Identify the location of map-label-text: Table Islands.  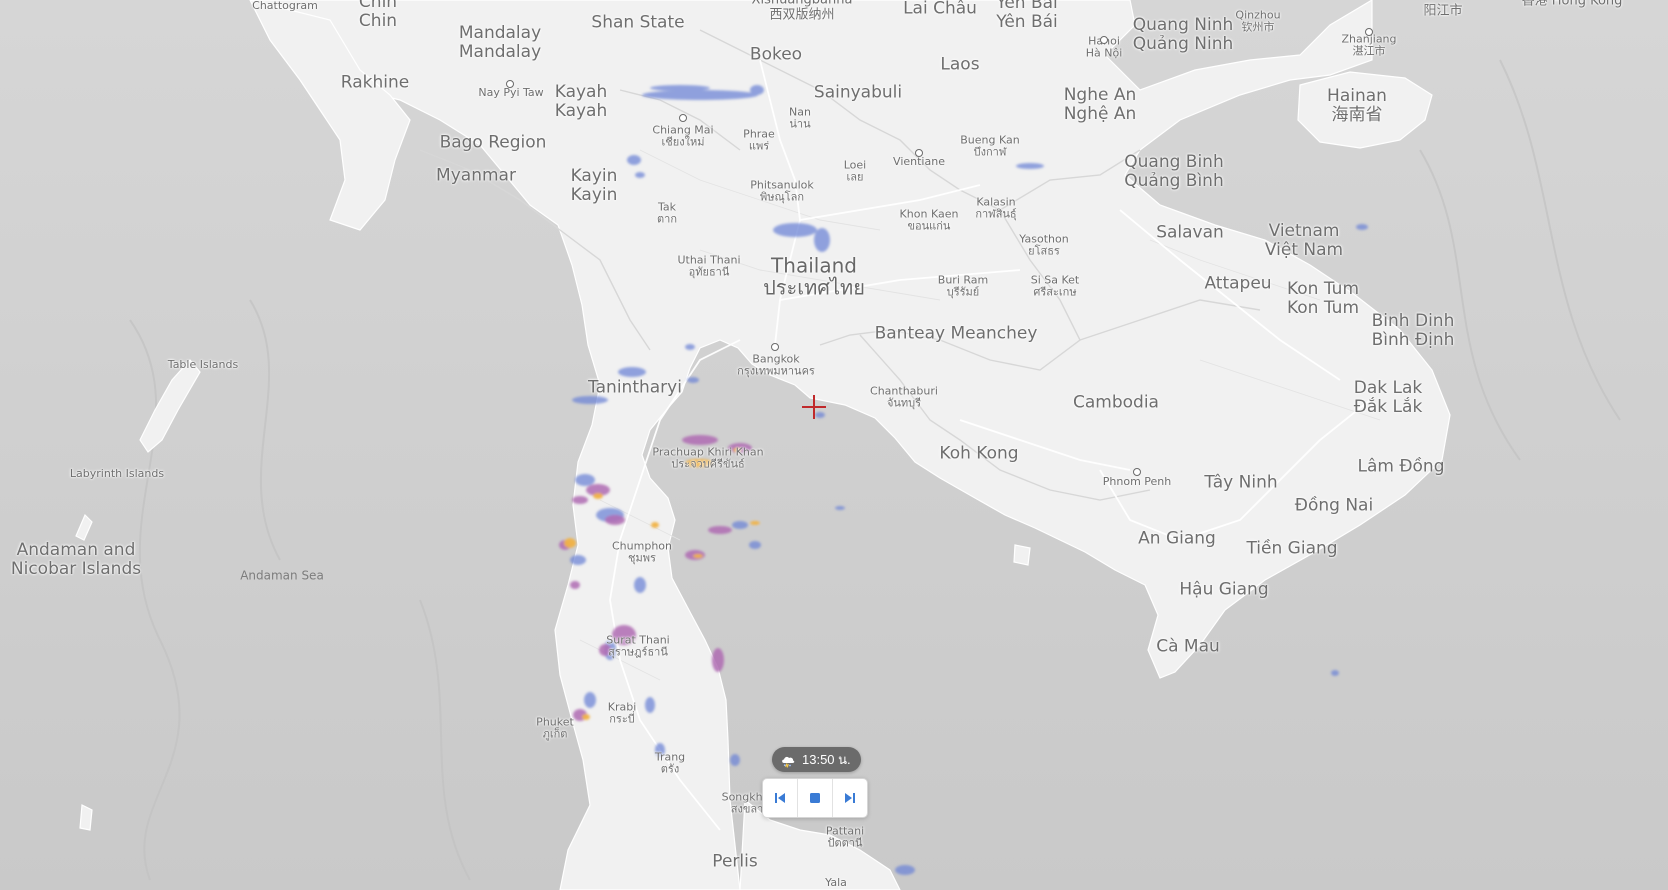
(203, 364).